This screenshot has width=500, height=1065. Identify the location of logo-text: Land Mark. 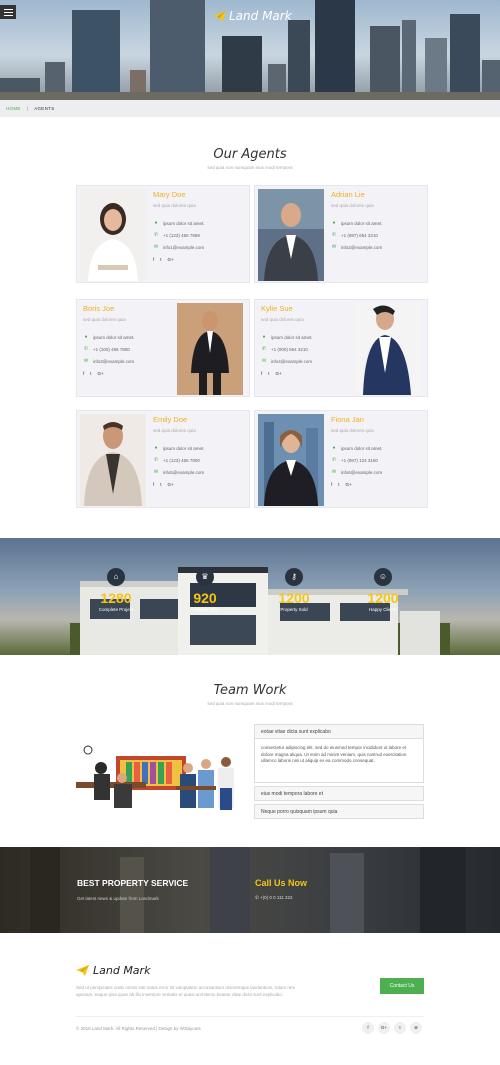
(260, 16).